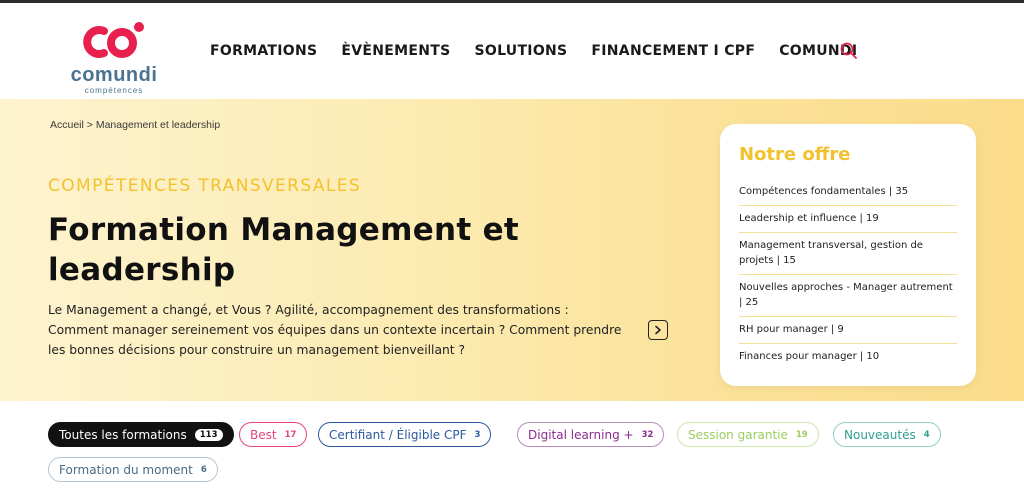  I want to click on filter-count: 4, so click(926, 434).